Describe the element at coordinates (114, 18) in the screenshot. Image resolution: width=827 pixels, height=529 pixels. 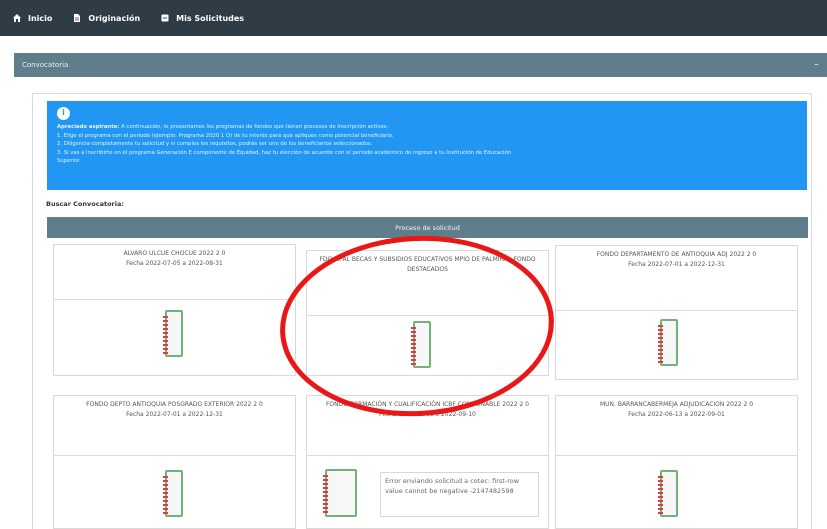
I see `nav-label-originacion: Originación` at that location.